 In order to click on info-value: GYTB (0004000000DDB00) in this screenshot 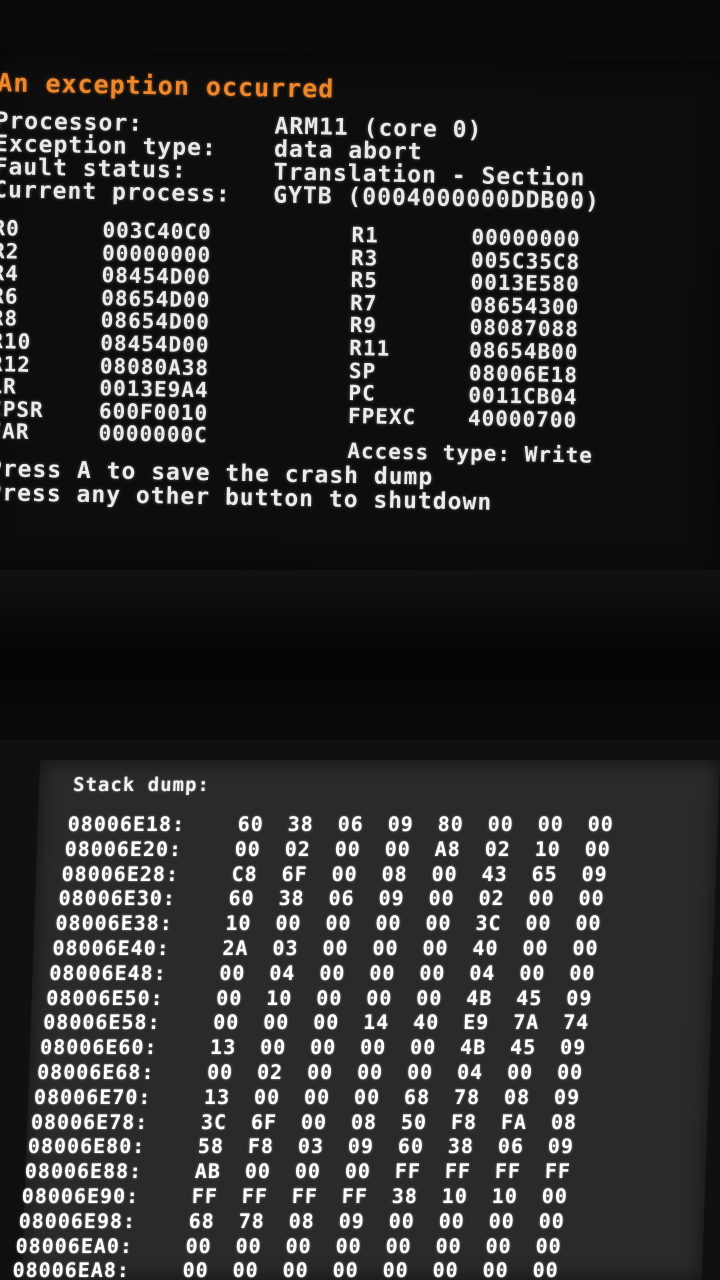, I will do `click(436, 198)`.